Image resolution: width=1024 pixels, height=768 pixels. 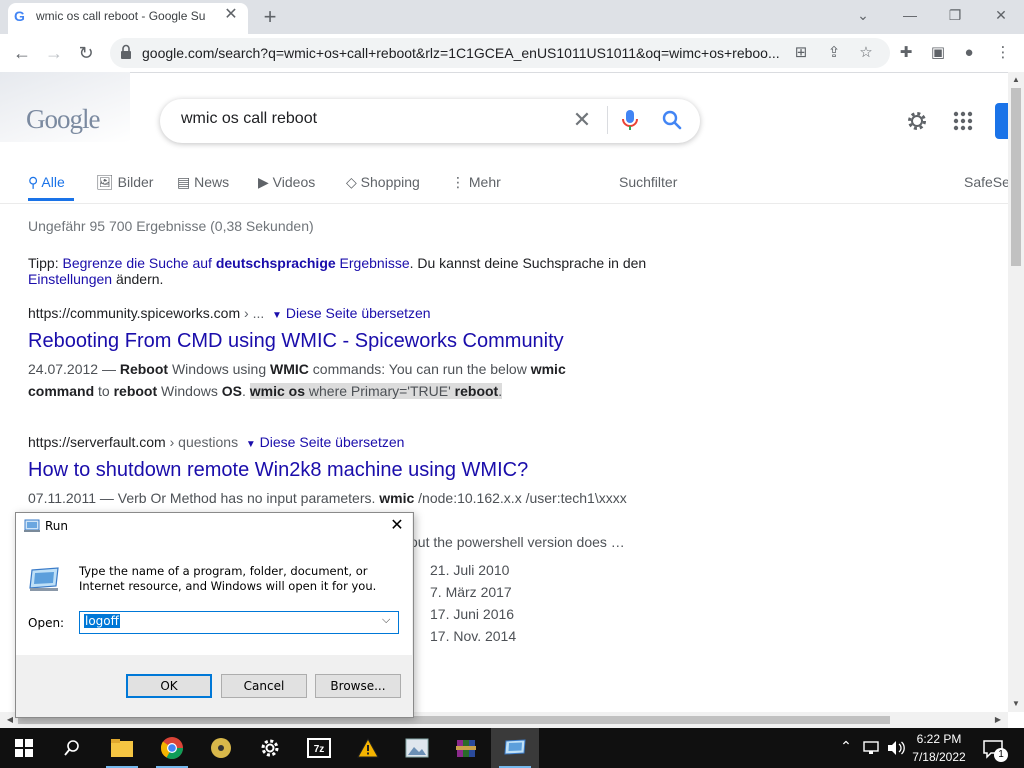 I want to click on scroll-right-icon: ▶, so click(x=998, y=720).